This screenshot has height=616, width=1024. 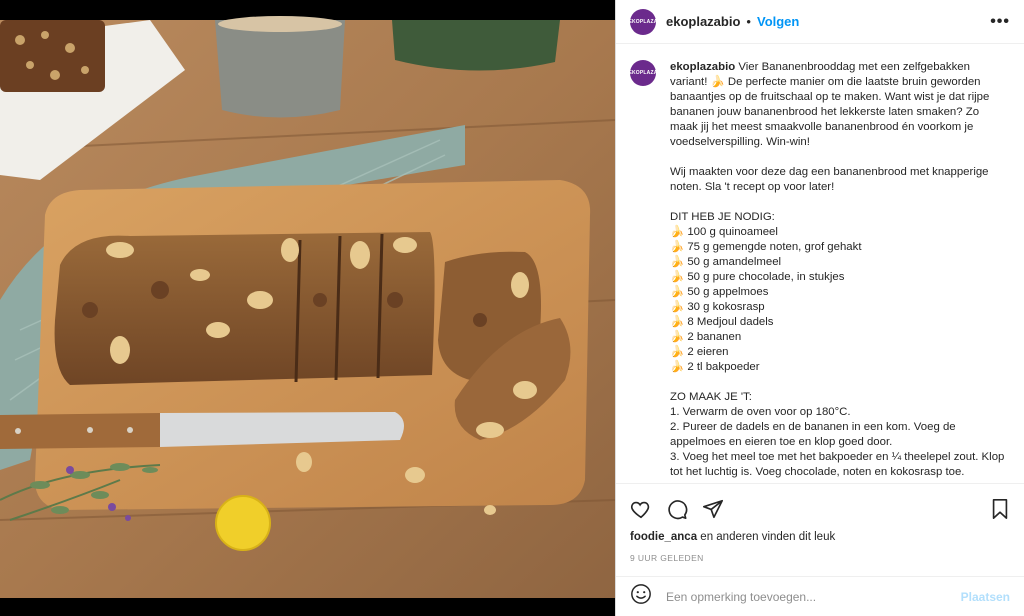 What do you see at coordinates (667, 558) in the screenshot?
I see `post-timestamp: 9 UUR GELEDEN` at bounding box center [667, 558].